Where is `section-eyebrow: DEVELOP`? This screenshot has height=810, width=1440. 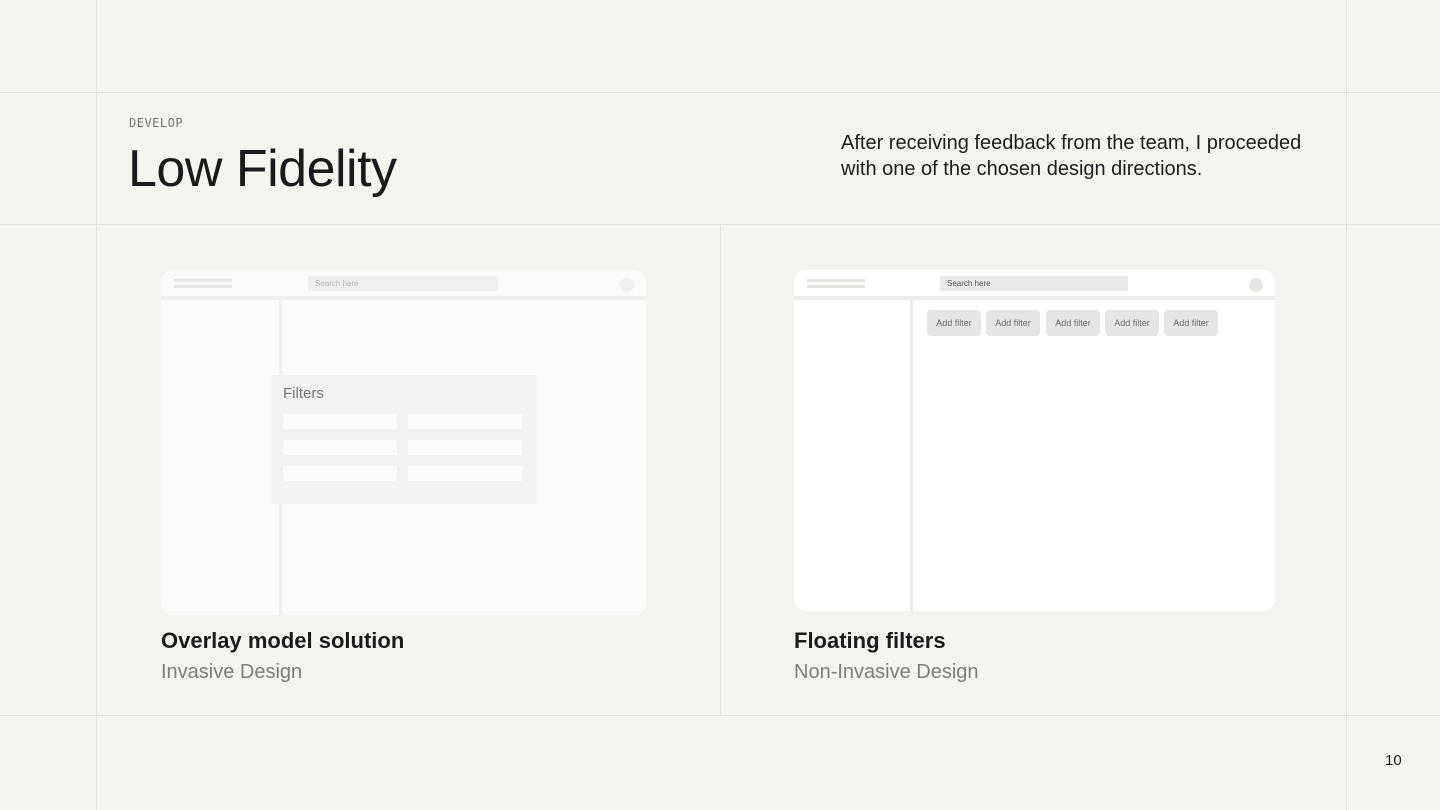
section-eyebrow: DEVELOP is located at coordinates (156, 123).